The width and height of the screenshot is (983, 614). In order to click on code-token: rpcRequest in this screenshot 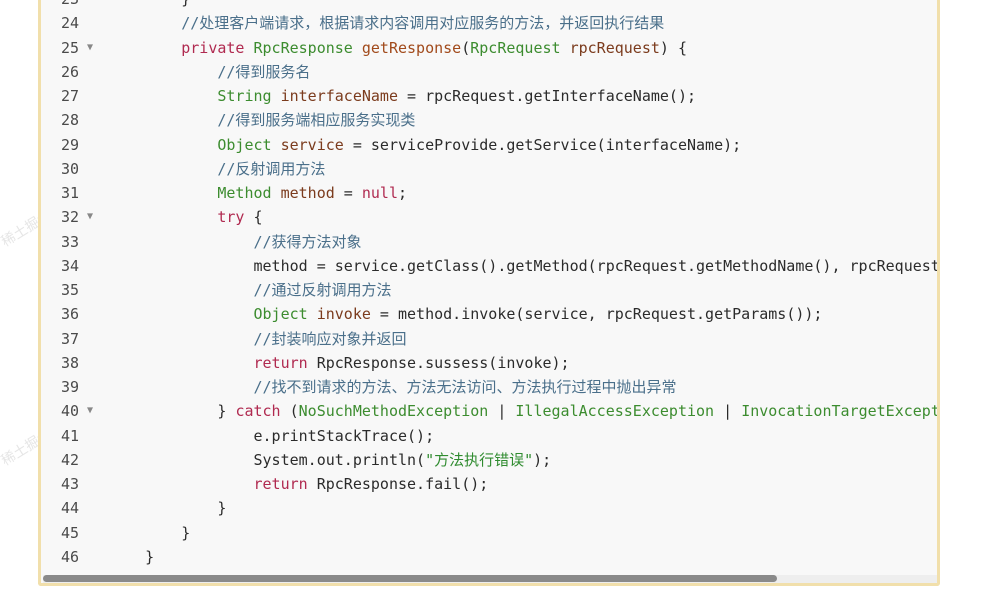, I will do `click(614, 47)`.